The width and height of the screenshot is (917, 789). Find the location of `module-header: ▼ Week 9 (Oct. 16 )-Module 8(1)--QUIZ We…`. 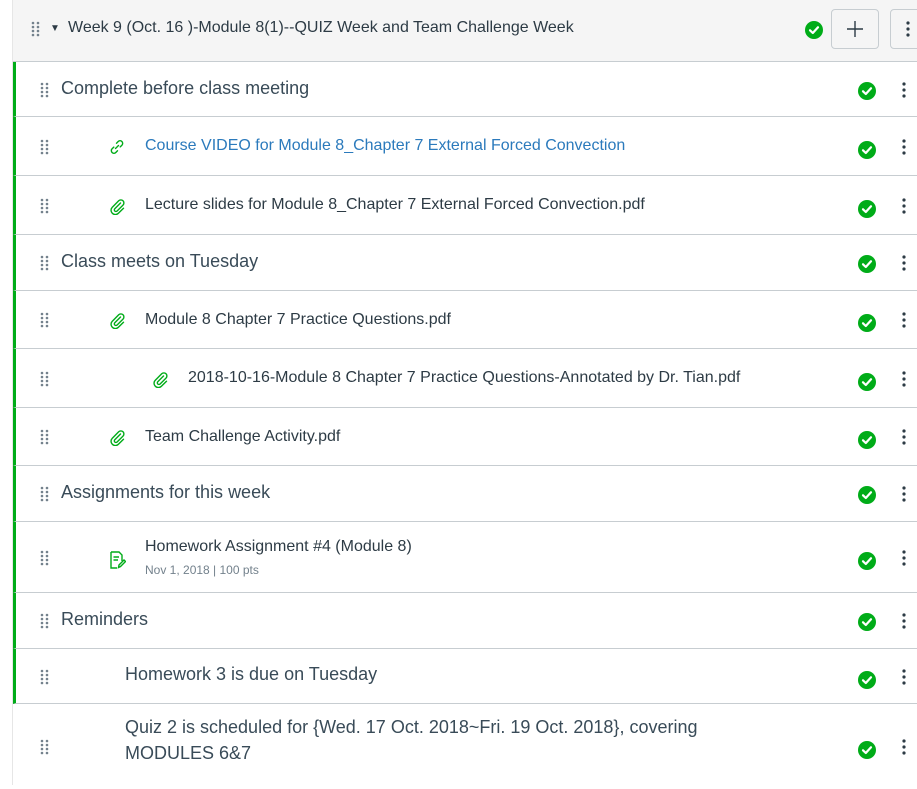

module-header: ▼ Week 9 (Oct. 16 )-Module 8(1)--QUIZ We… is located at coordinates (465, 31).